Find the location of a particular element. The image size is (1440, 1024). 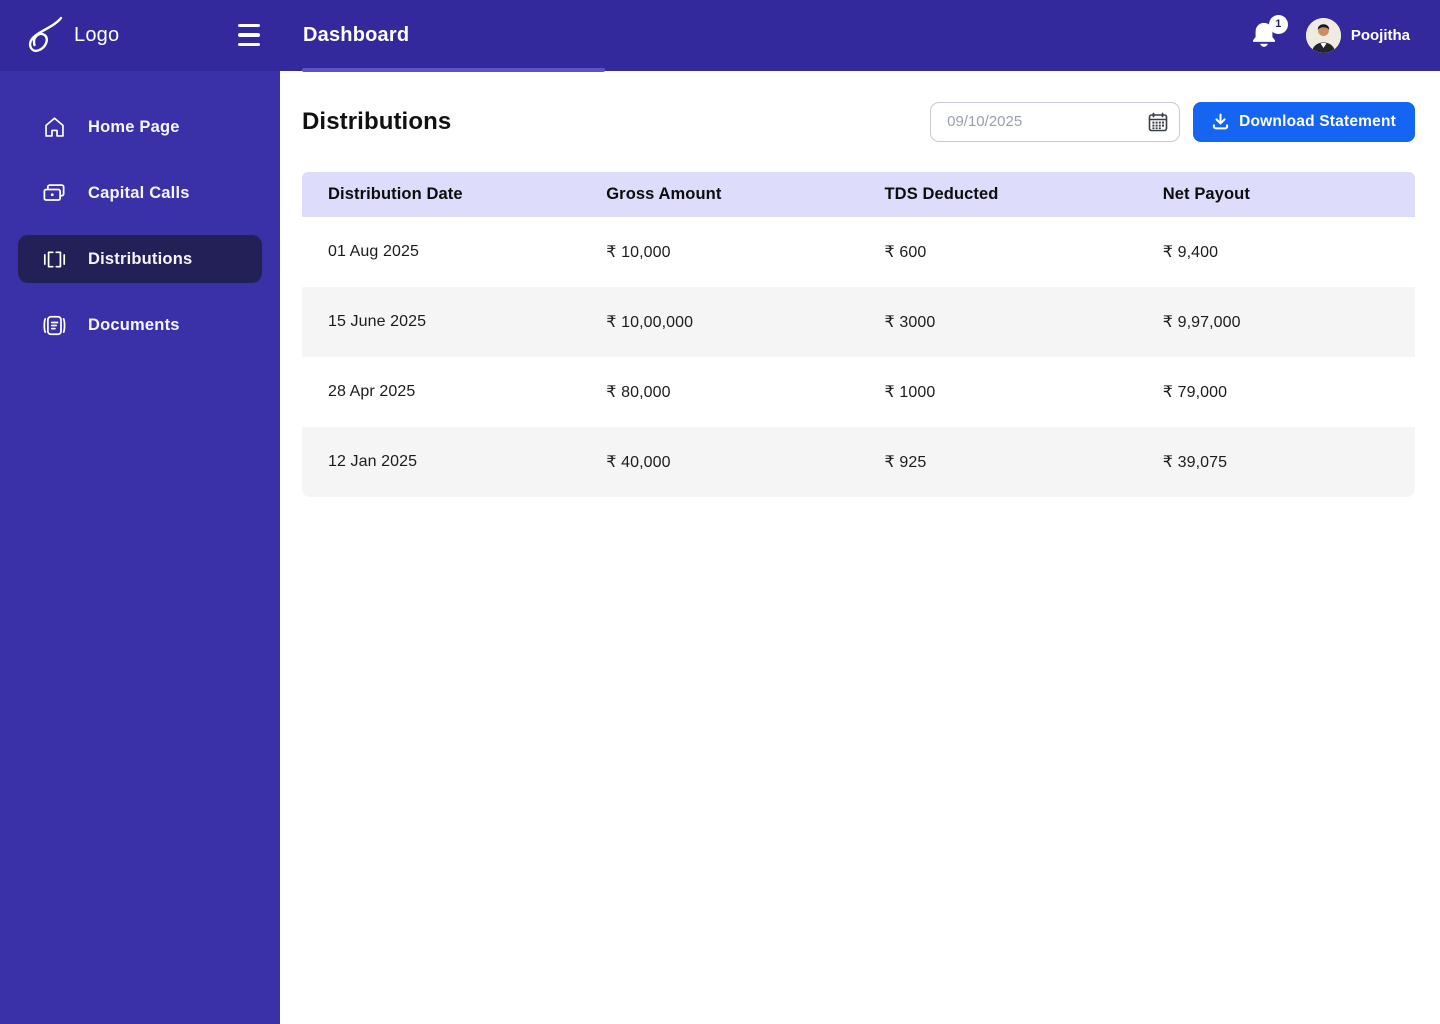

cell-gross-amount: ₹ 10,00,000 is located at coordinates (650, 322).